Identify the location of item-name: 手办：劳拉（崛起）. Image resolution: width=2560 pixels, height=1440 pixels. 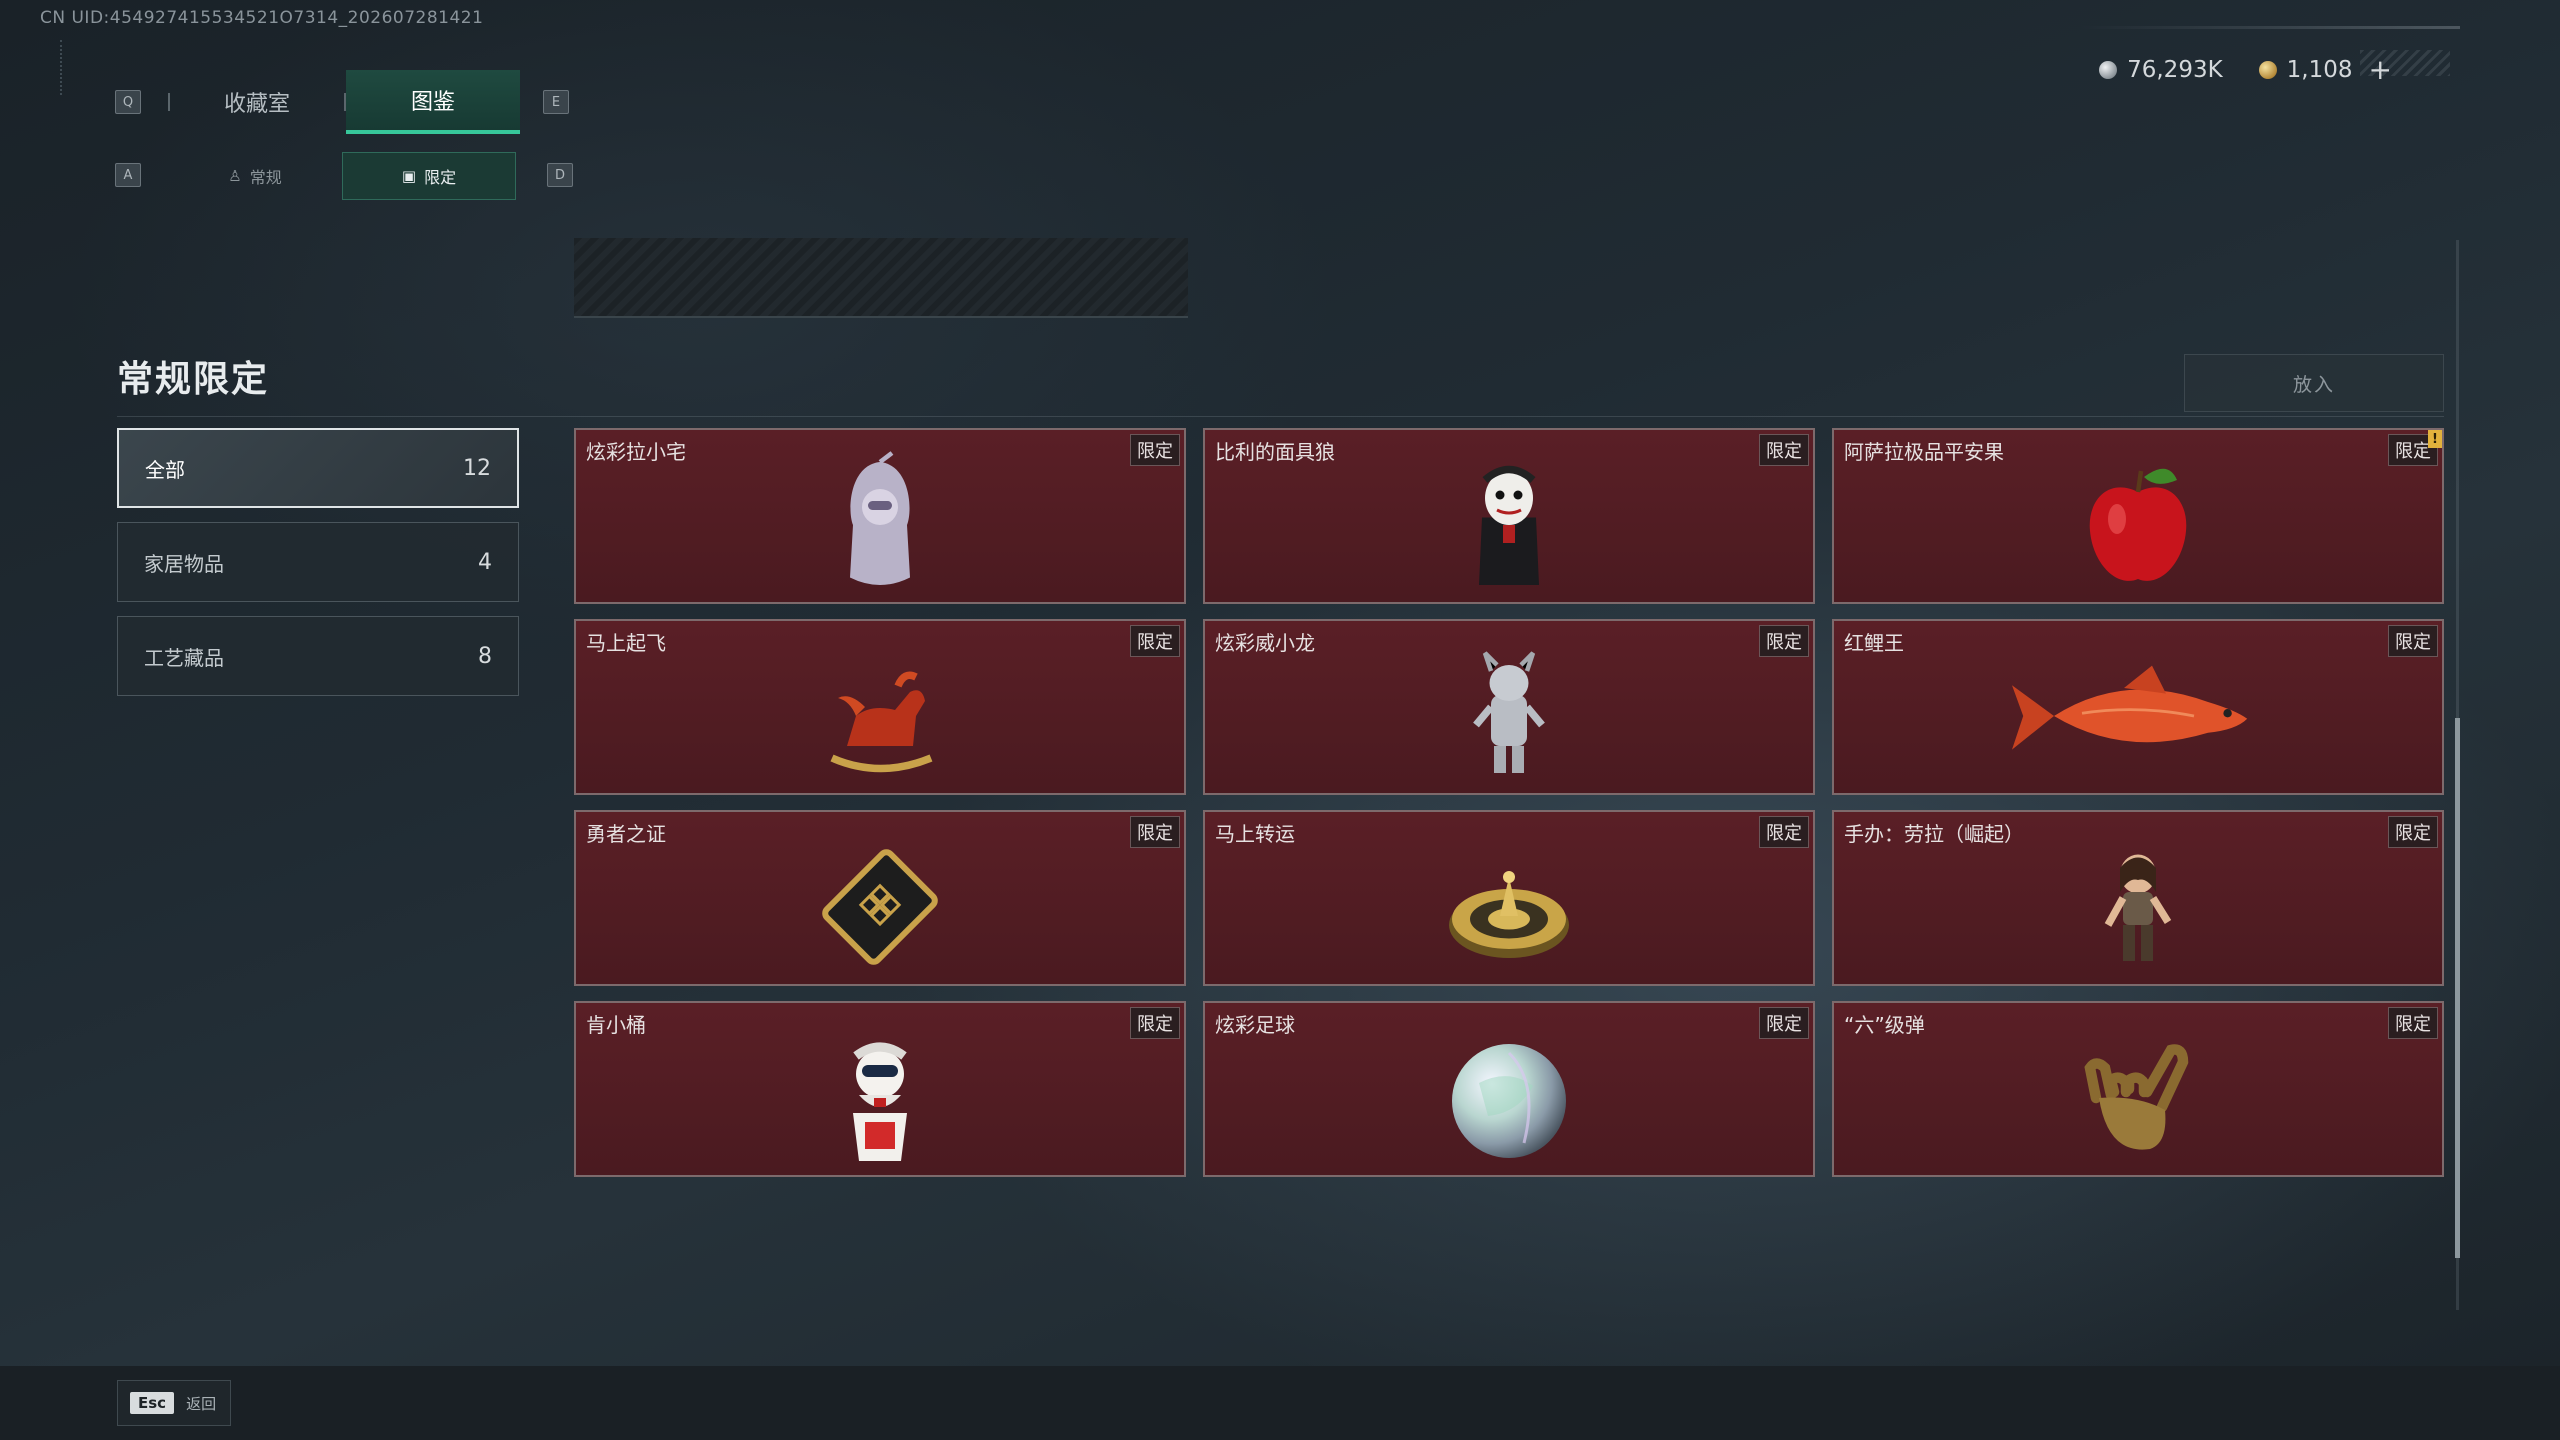
(1934, 834).